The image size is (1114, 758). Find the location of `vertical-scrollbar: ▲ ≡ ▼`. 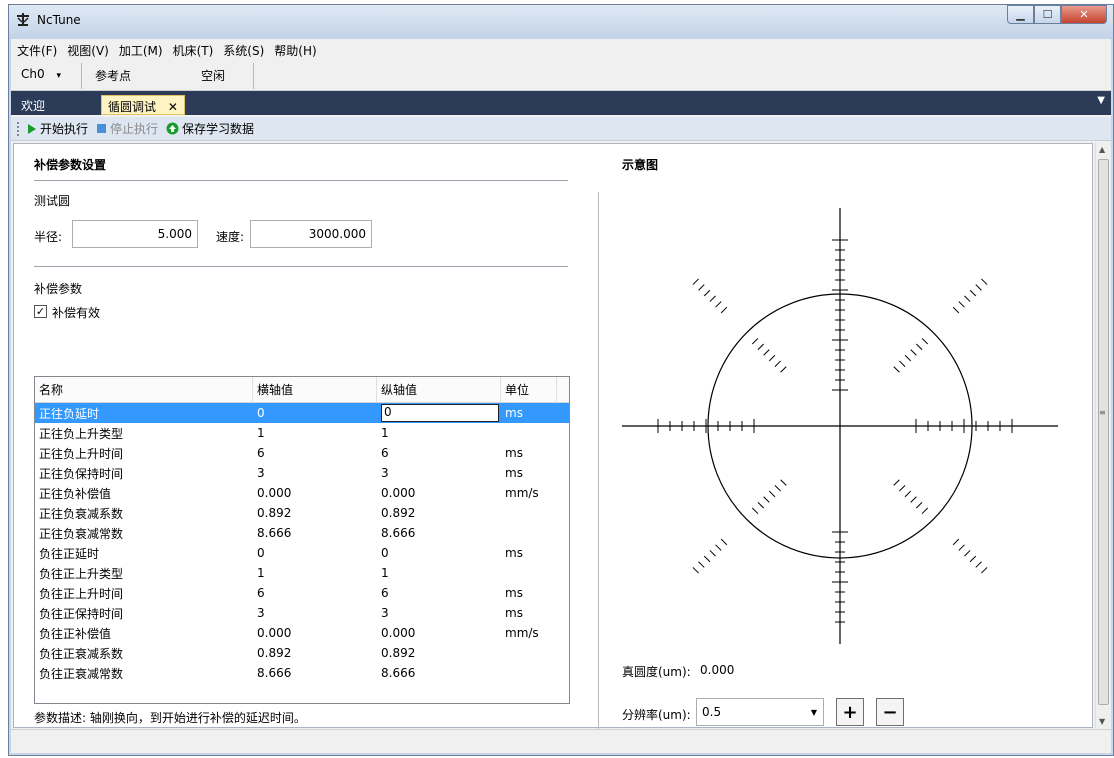

vertical-scrollbar: ▲ ≡ ▼ is located at coordinates (1103, 435).